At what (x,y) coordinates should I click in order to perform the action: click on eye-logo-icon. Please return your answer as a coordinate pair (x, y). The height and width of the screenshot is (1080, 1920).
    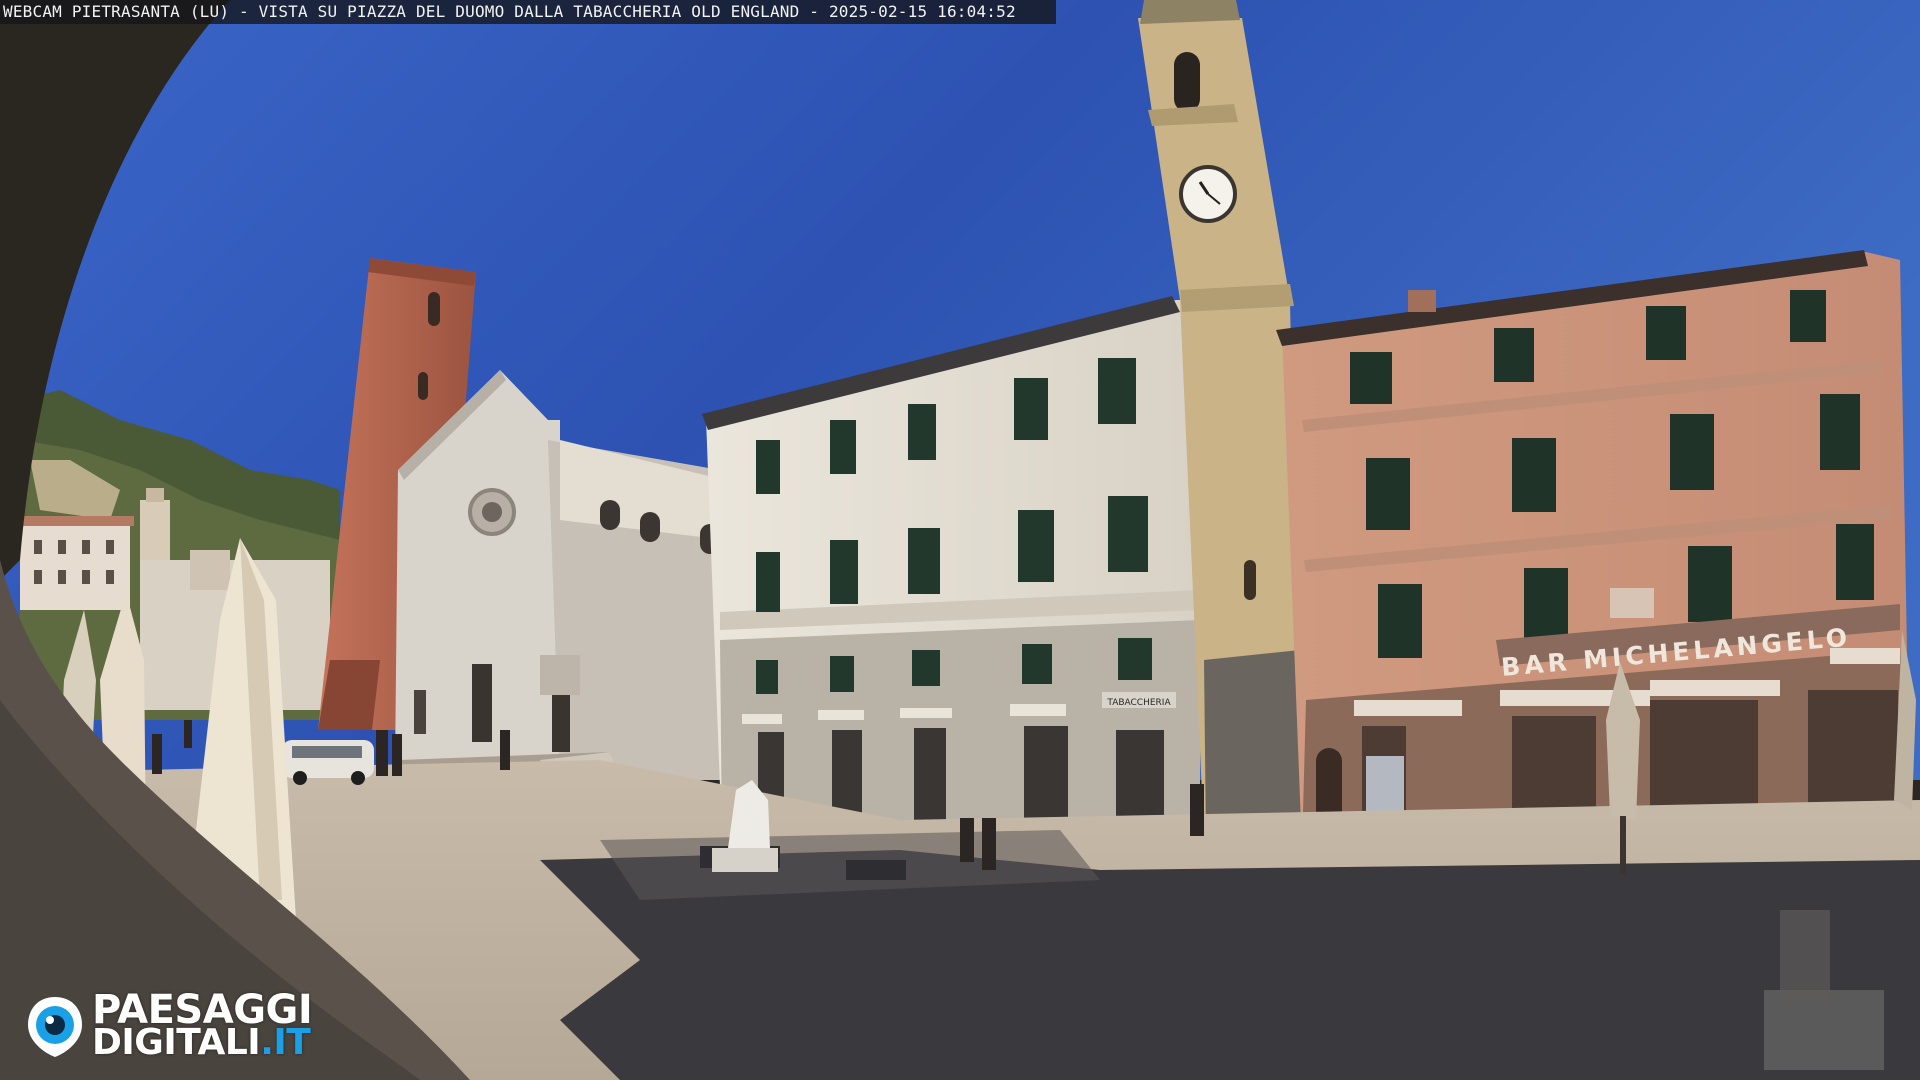
    Looking at the image, I should click on (55, 1027).